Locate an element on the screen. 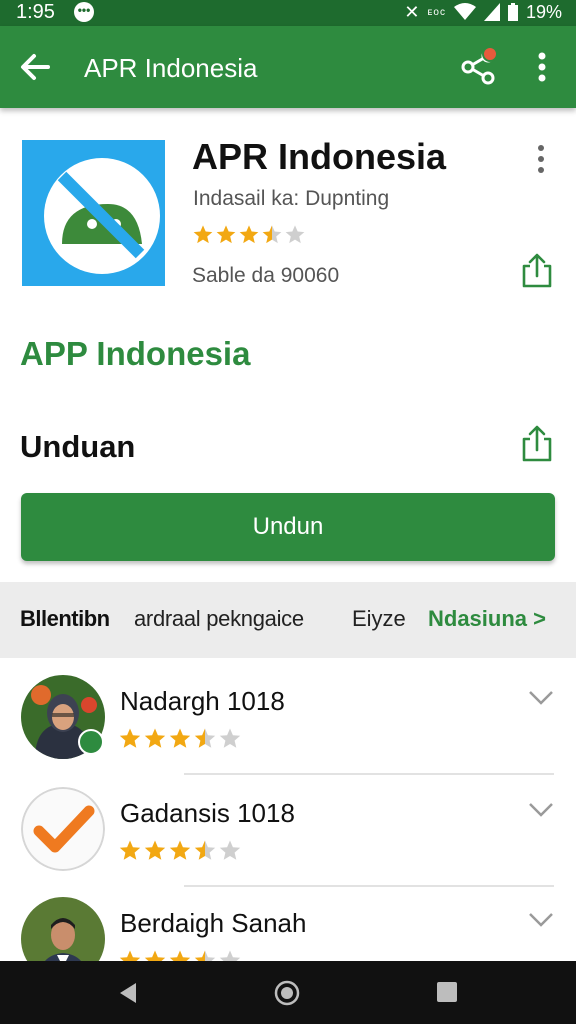 Image resolution: width=576 pixels, height=1024 pixels. reviewer-name: Gadansis 1018 is located at coordinates (207, 813).